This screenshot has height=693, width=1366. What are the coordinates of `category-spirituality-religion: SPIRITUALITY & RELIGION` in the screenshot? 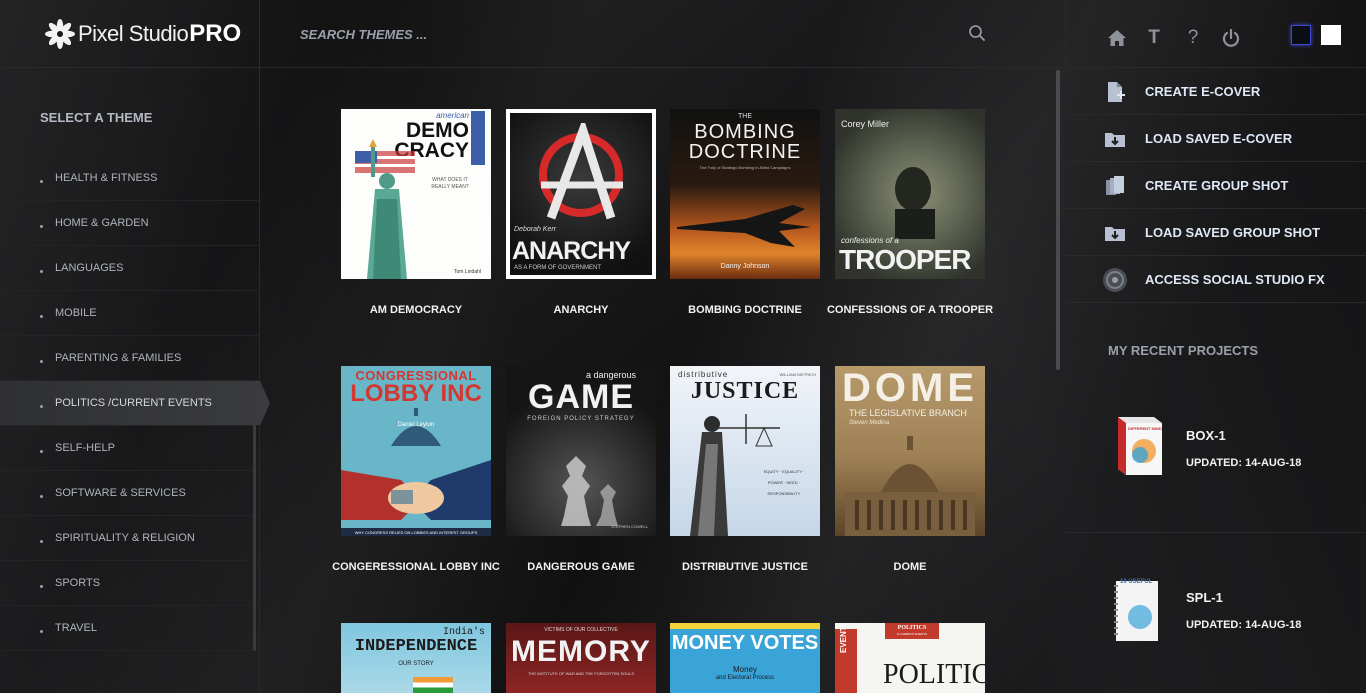 It's located at (130, 538).